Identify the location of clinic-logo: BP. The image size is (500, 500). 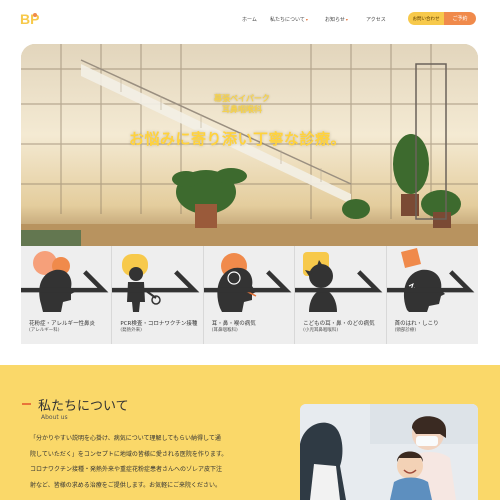
(31, 19).